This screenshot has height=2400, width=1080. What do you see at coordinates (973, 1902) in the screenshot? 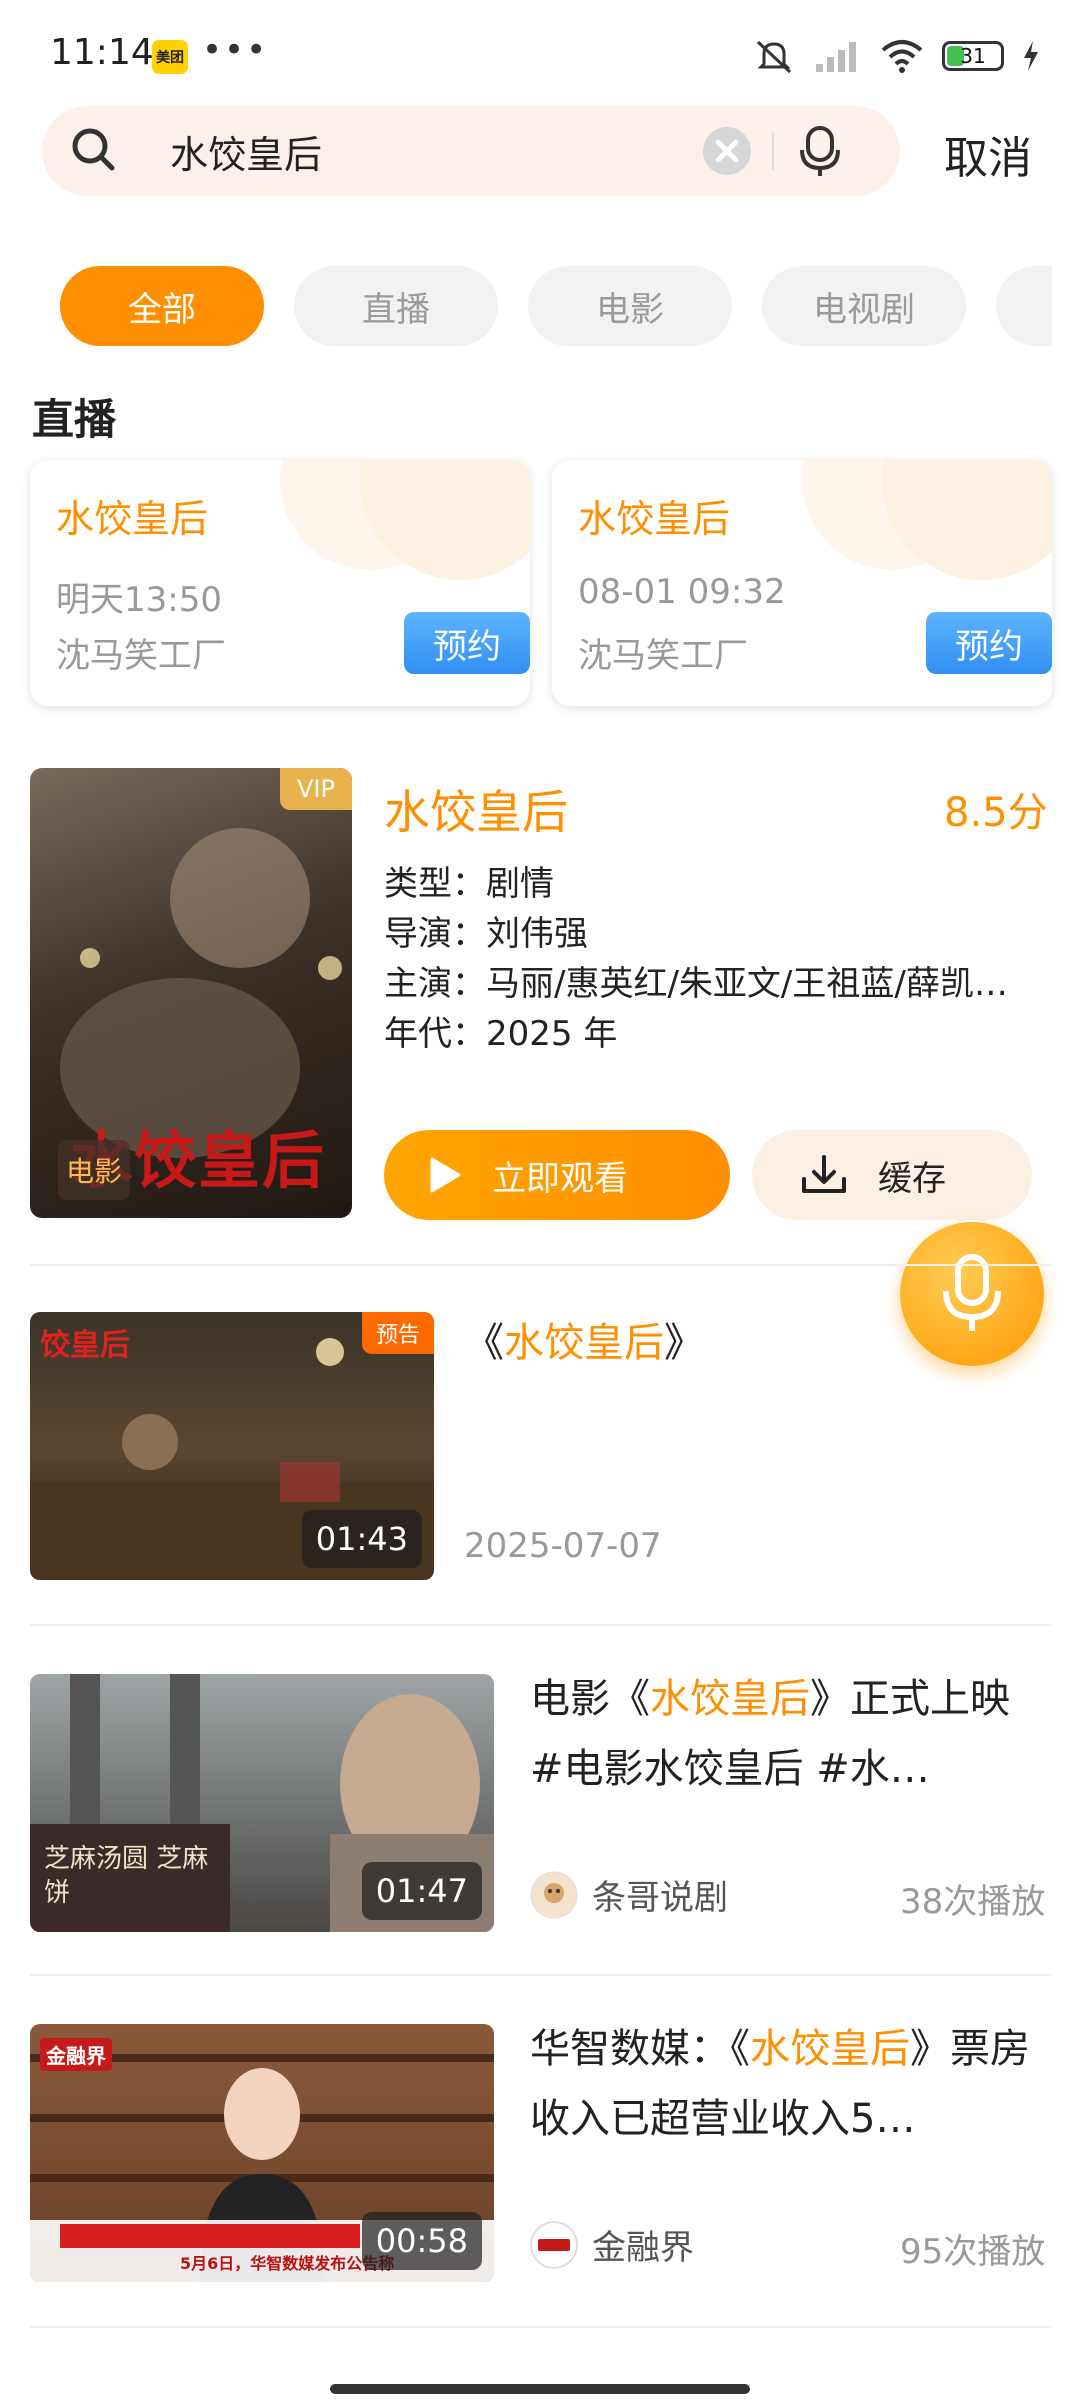
I see `play-count: 38次播放` at bounding box center [973, 1902].